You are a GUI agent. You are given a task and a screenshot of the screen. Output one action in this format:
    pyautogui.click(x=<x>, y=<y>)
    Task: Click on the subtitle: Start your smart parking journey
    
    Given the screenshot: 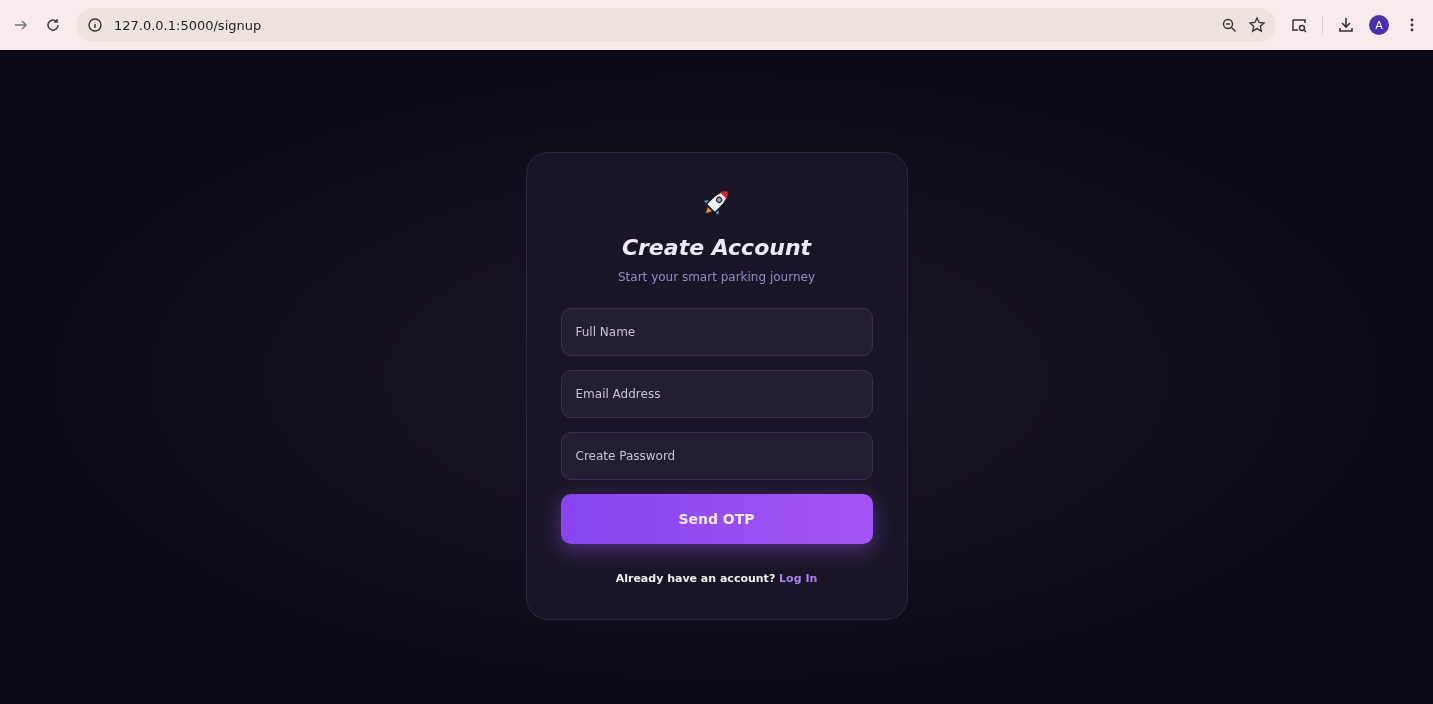 What is the action you would take?
    pyautogui.click(x=716, y=277)
    